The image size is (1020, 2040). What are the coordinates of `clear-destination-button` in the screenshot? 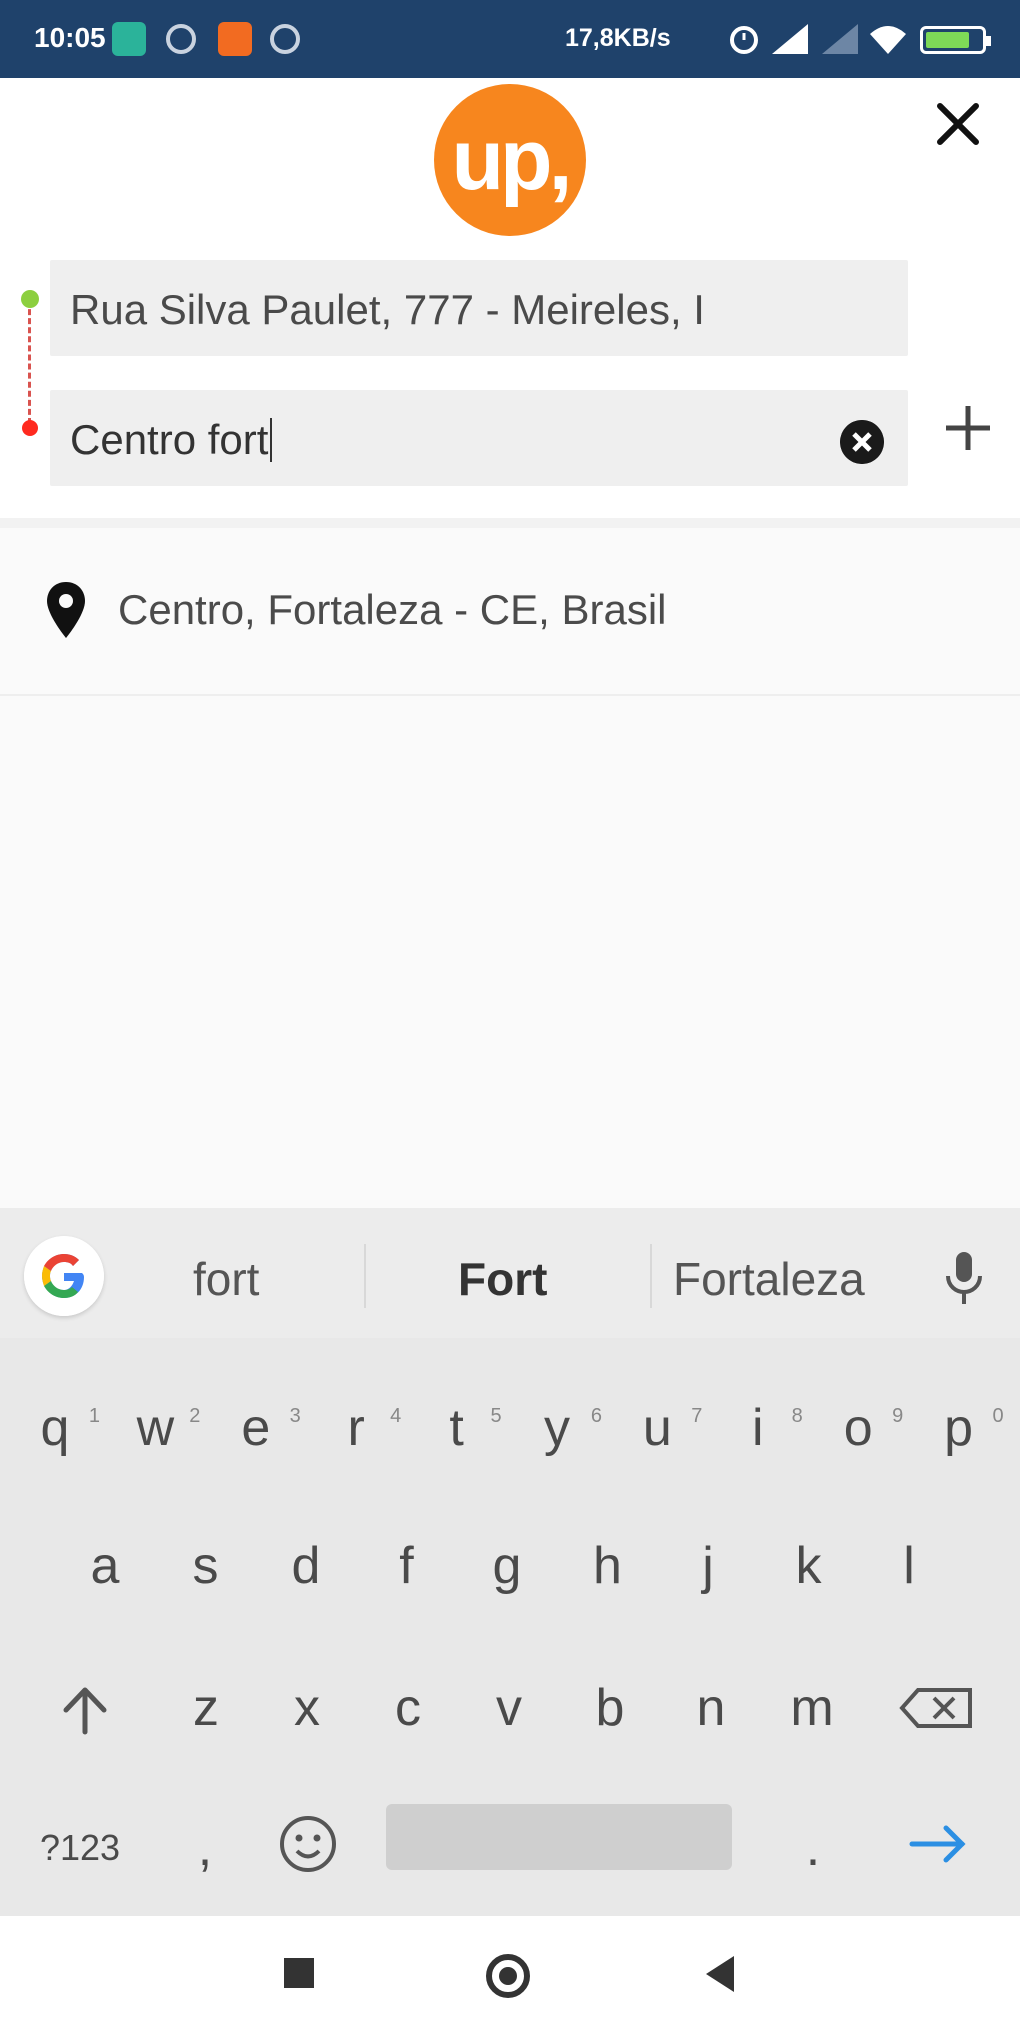 It's located at (862, 442).